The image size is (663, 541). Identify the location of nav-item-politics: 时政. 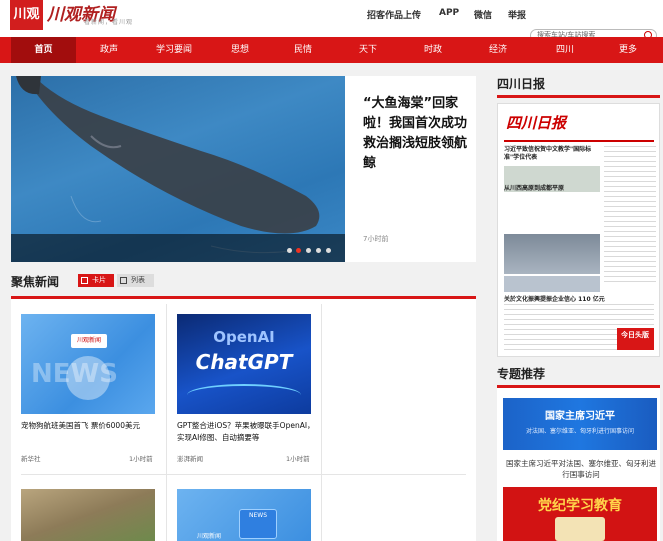
(433, 50).